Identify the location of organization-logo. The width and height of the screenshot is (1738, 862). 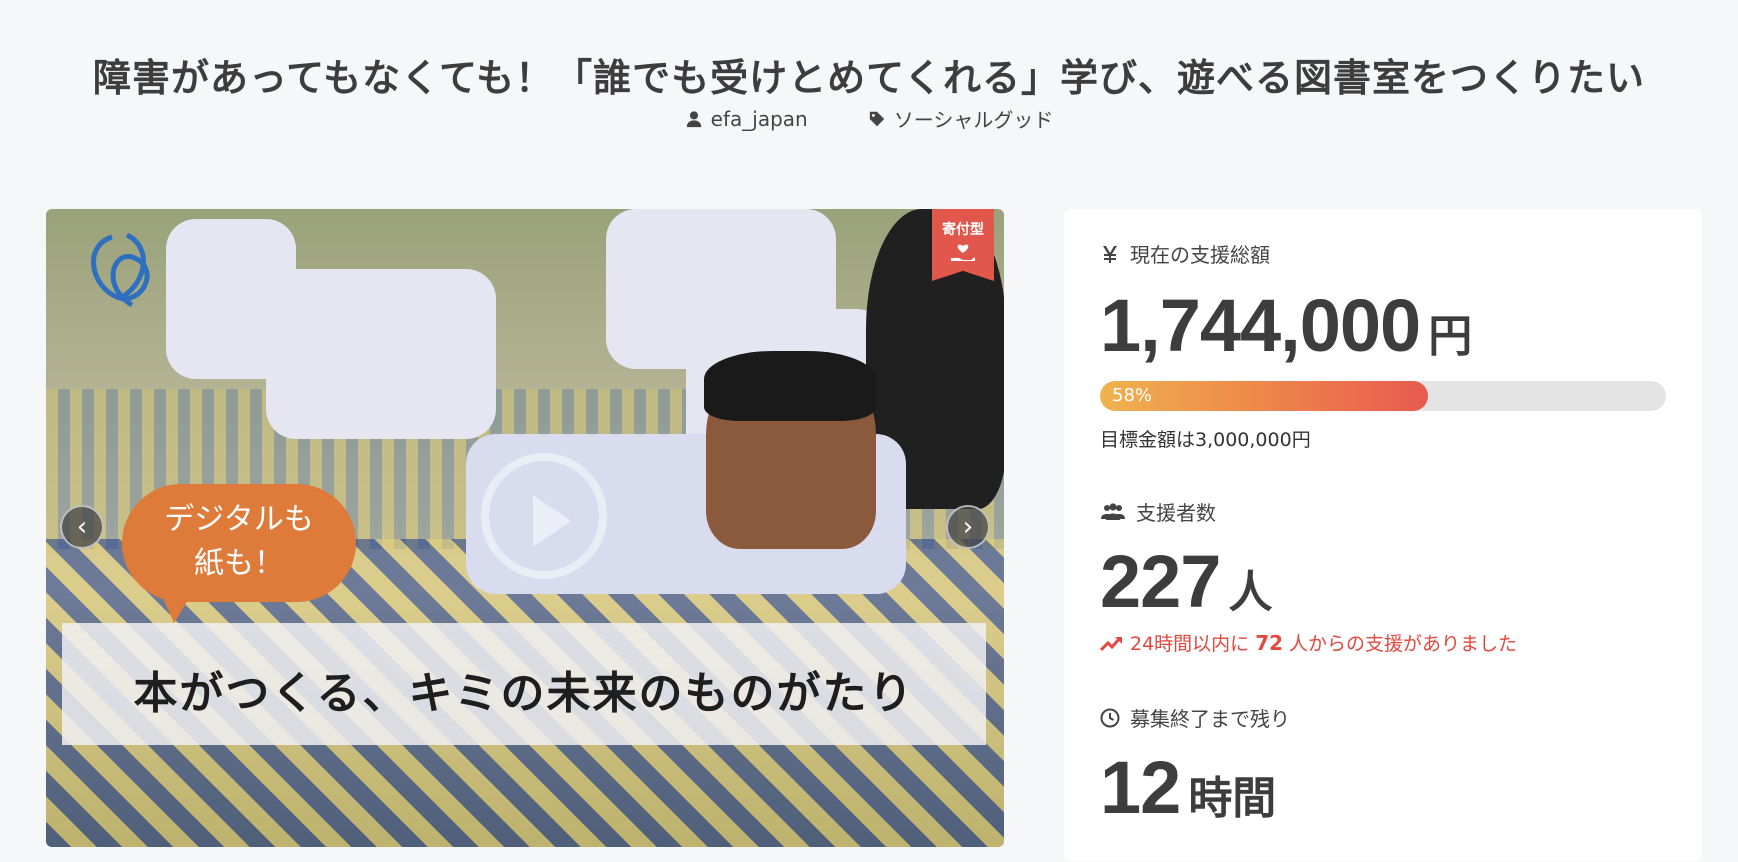
(120, 270).